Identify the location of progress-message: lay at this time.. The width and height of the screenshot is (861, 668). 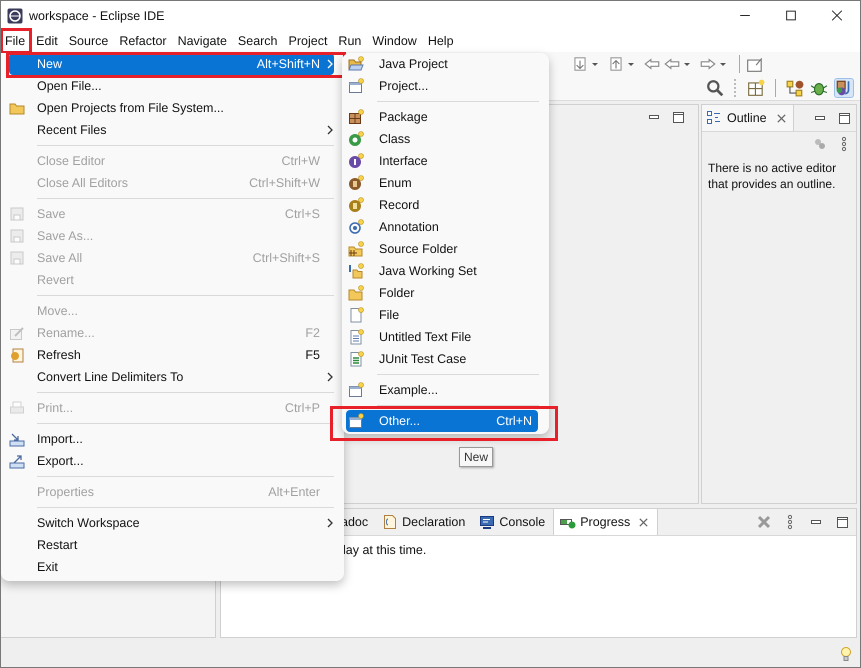
(384, 550).